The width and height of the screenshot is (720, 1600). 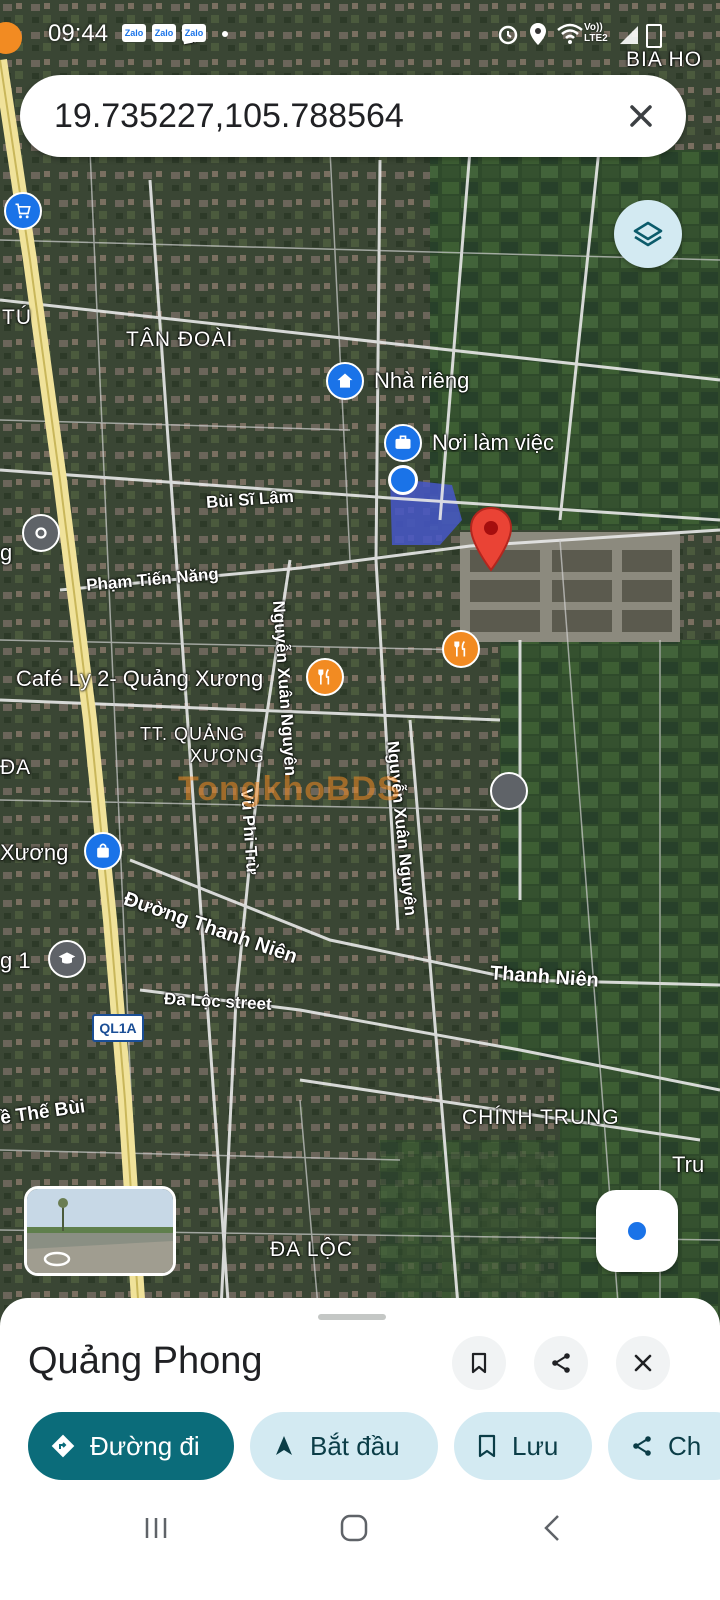 What do you see at coordinates (17, 317) in the screenshot?
I see `area-label-tu: TÚ` at bounding box center [17, 317].